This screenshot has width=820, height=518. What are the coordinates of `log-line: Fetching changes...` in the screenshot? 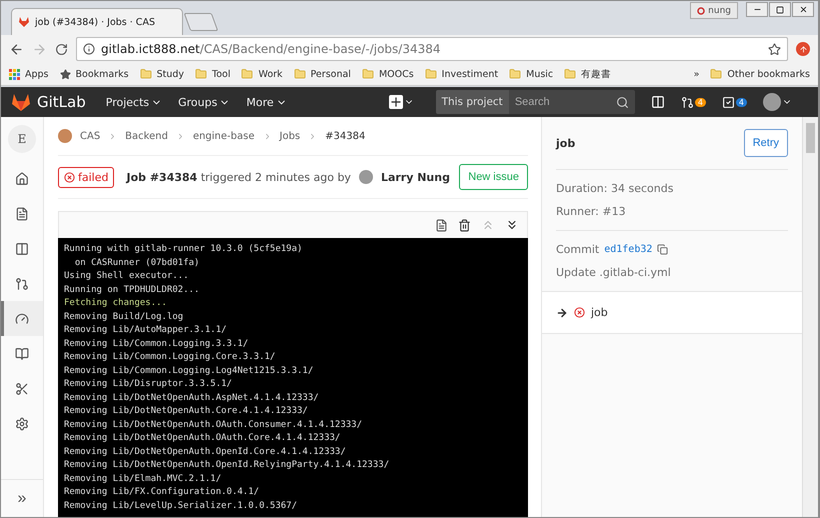 It's located at (116, 303).